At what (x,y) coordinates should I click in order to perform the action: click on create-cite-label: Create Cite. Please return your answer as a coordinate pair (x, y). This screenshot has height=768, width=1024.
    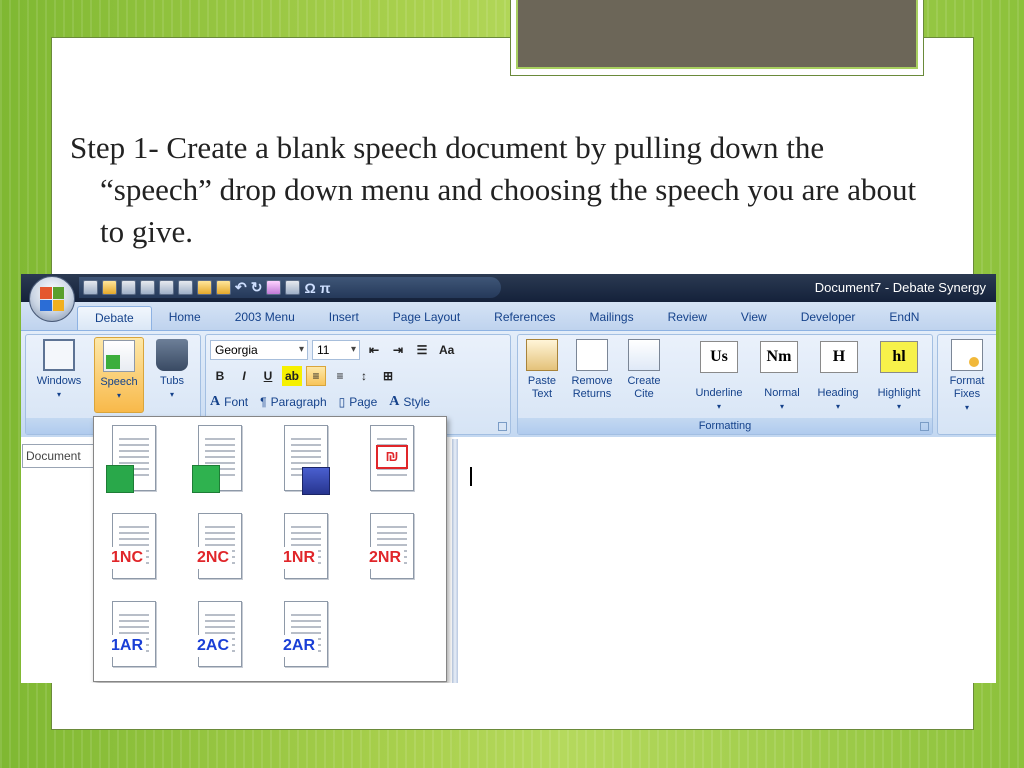
    Looking at the image, I should click on (644, 387).